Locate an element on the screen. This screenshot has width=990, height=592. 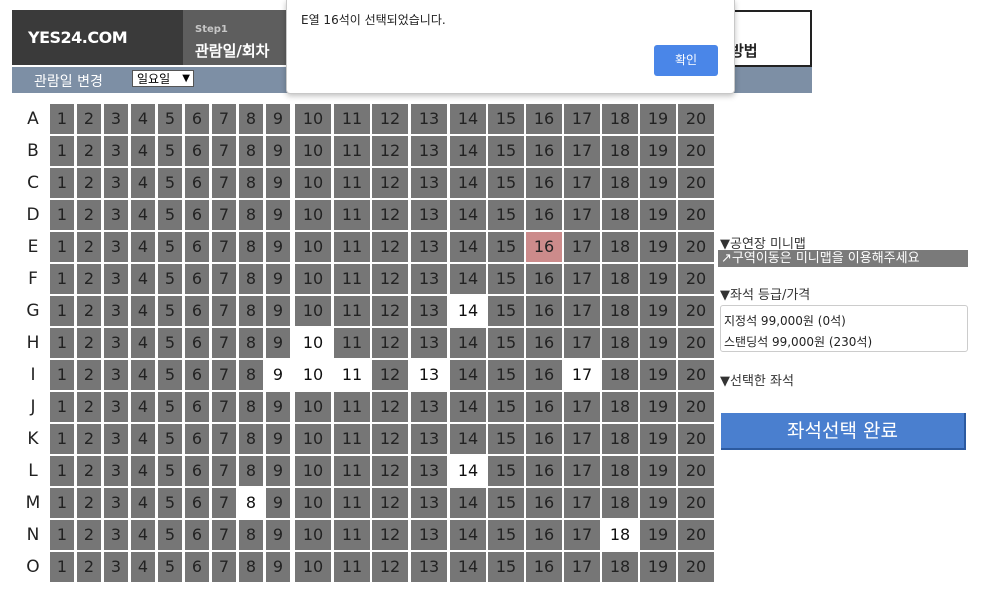
seat-H-6: 6 is located at coordinates (197, 343).